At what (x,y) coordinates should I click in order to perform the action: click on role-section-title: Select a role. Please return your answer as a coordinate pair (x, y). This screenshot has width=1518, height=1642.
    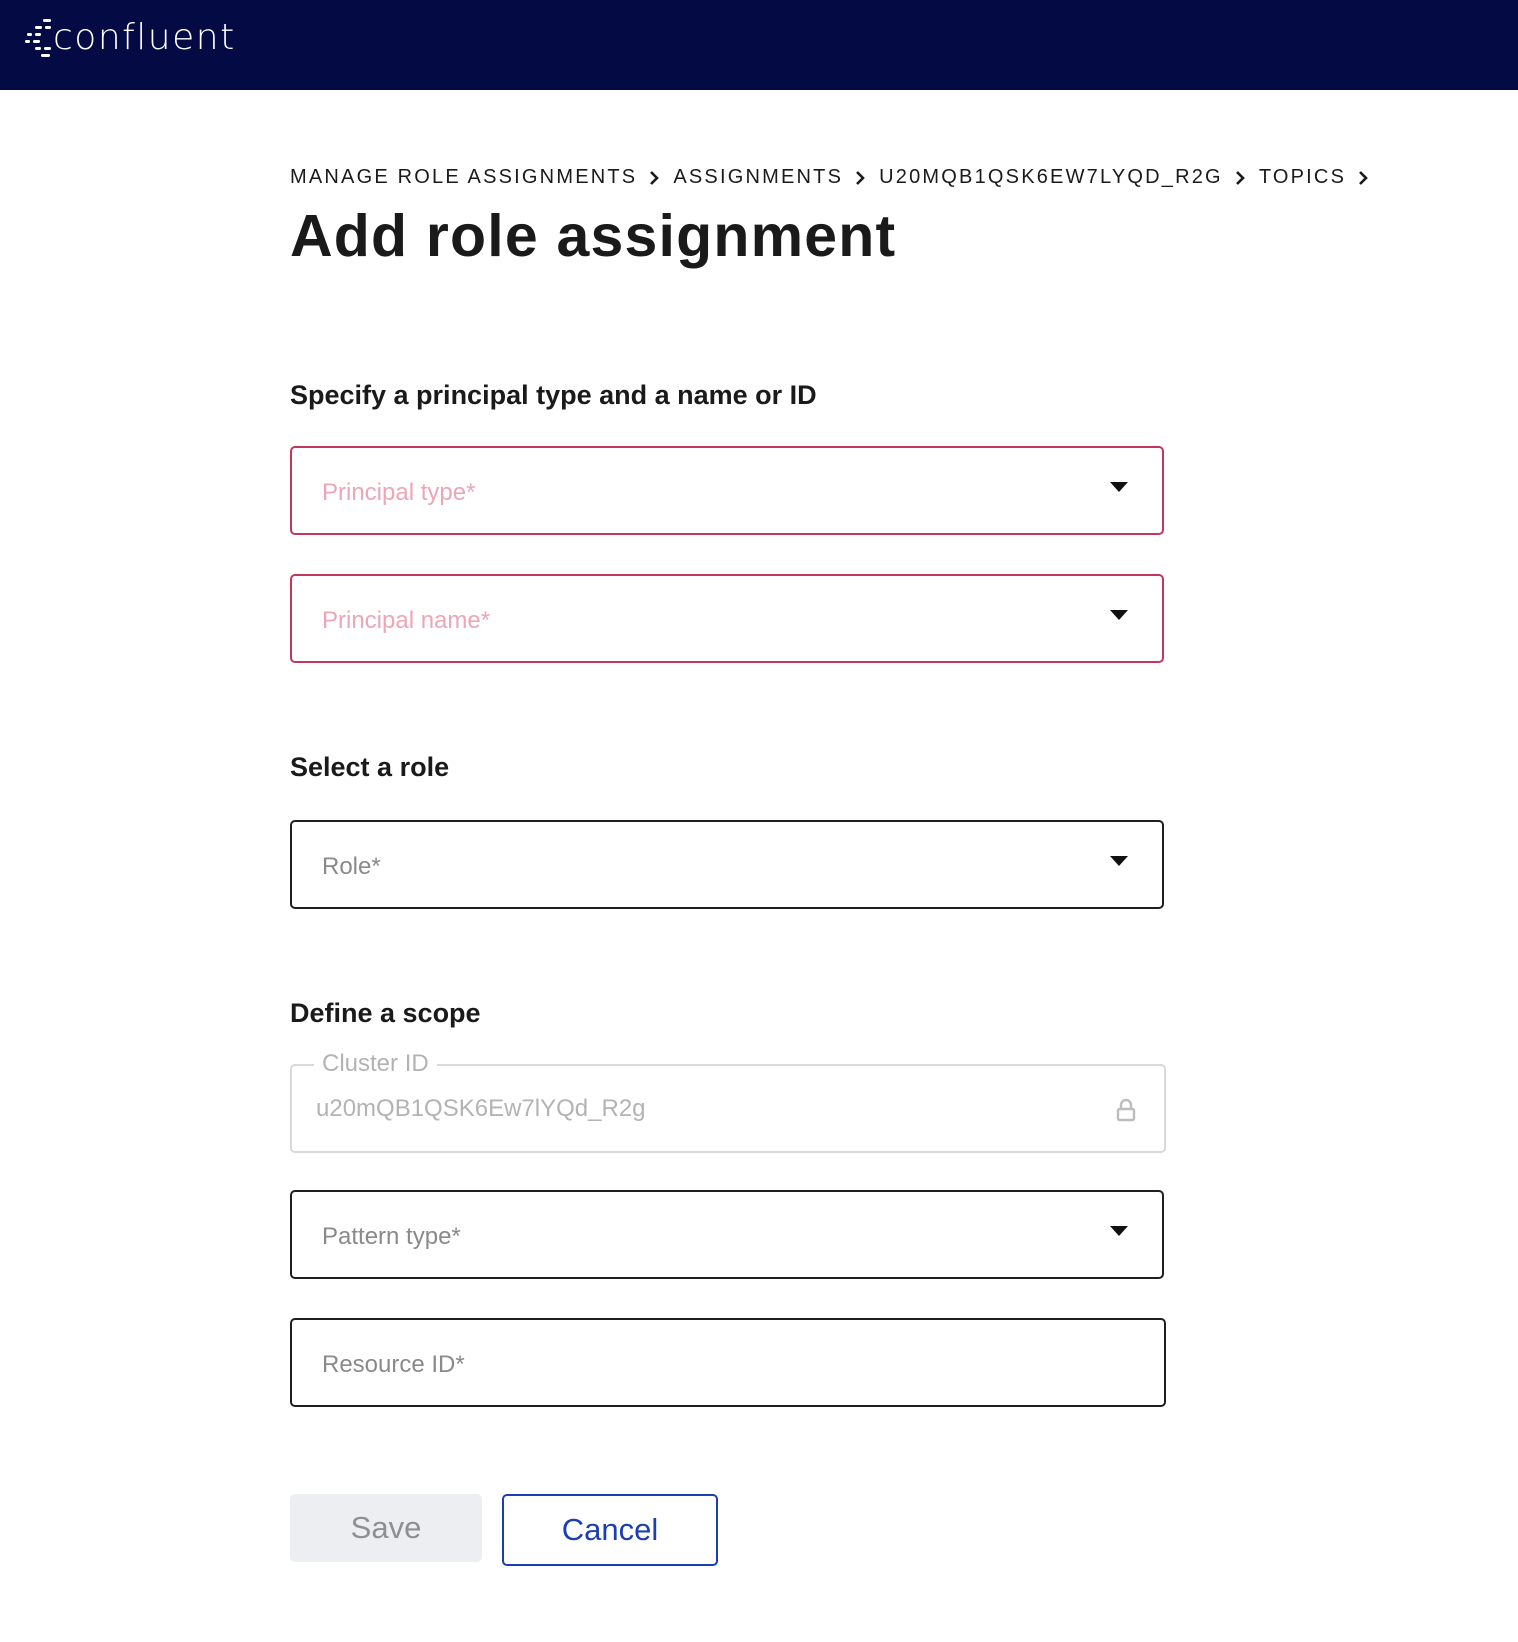
    Looking at the image, I should click on (370, 767).